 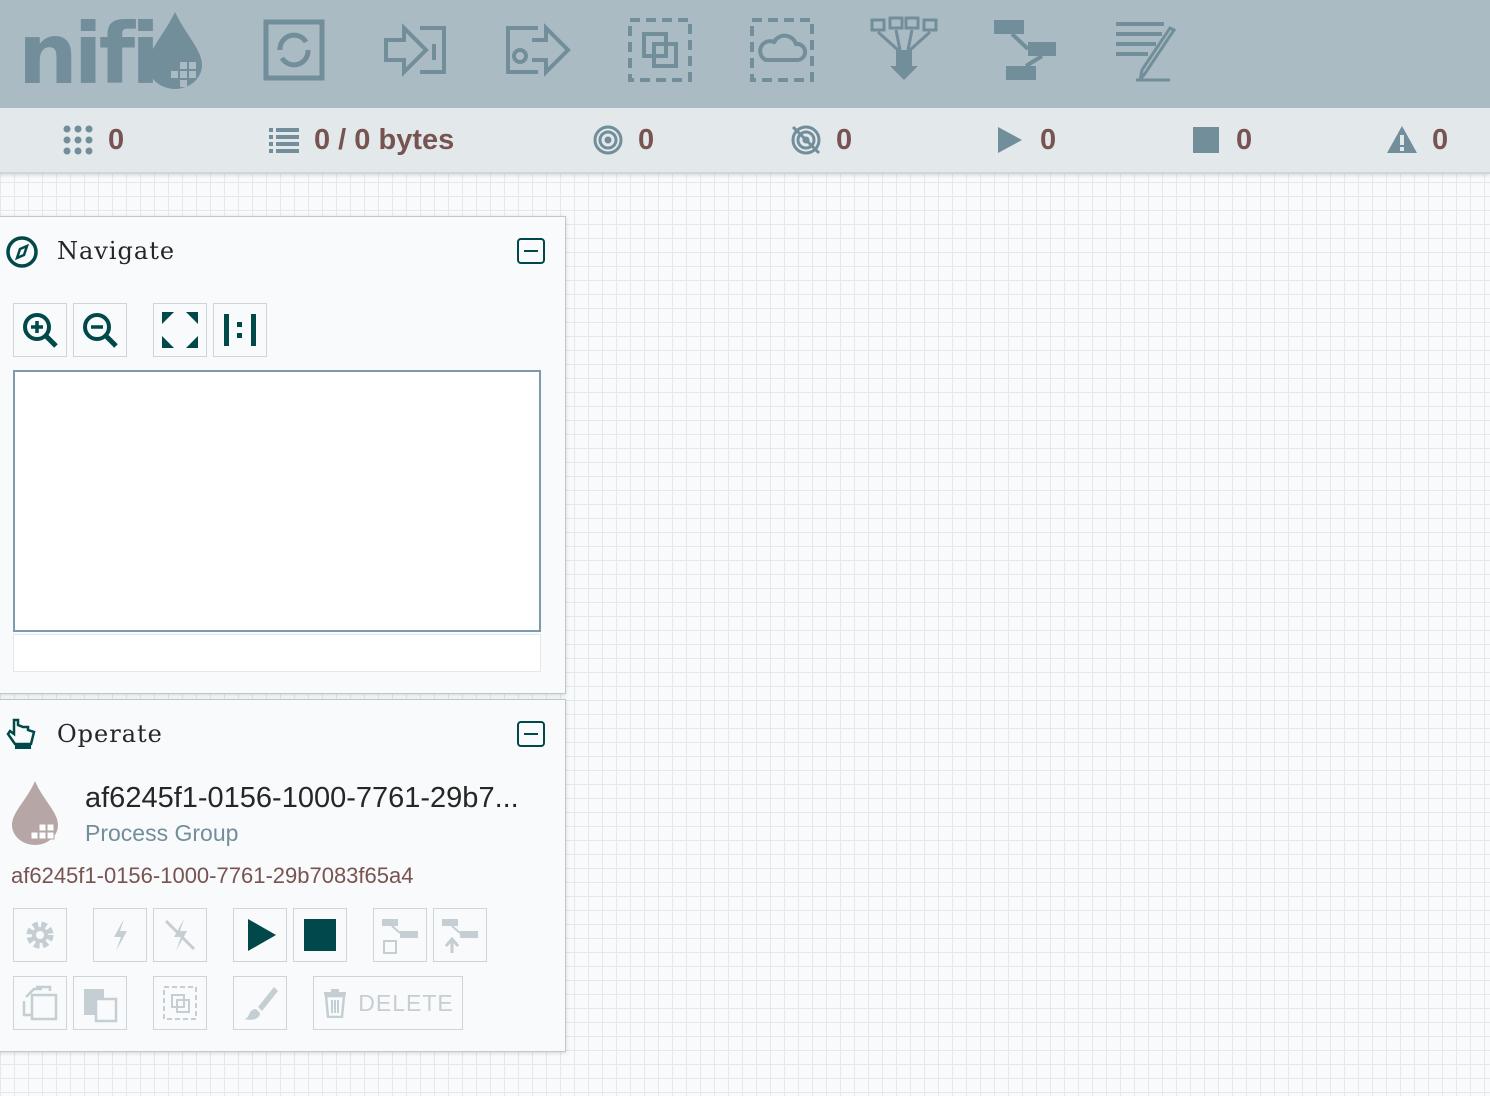 I want to click on funnel-icon, so click(x=904, y=48).